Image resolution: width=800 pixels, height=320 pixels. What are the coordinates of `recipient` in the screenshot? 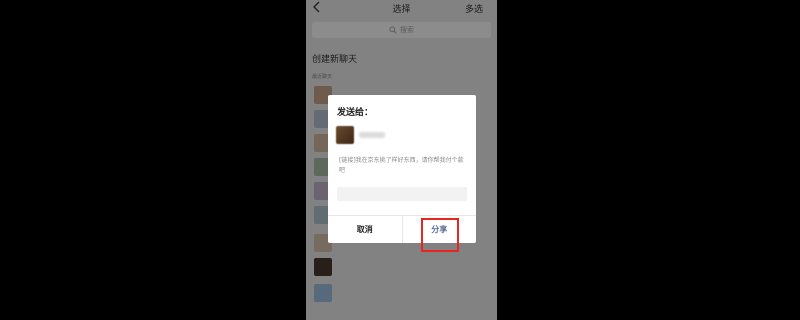 It's located at (360, 135).